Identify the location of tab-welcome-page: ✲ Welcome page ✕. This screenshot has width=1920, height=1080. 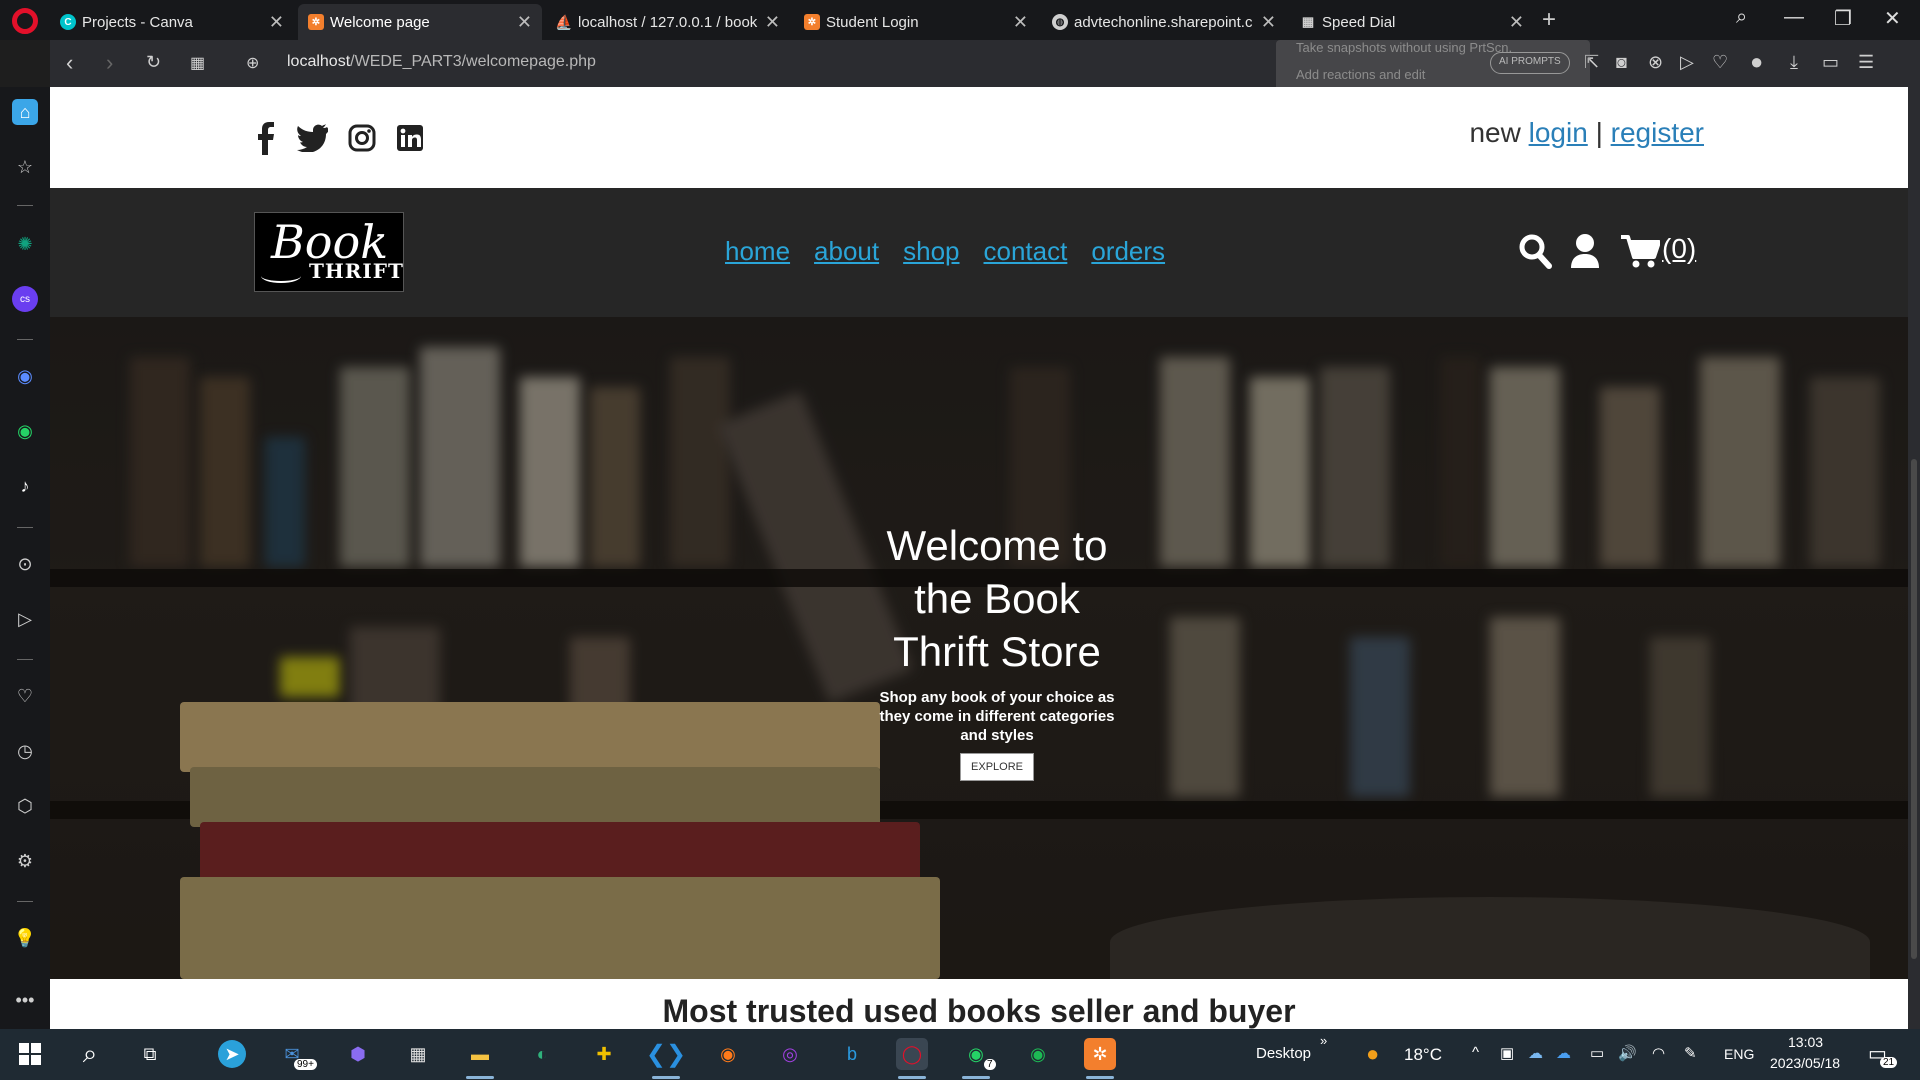
(420, 22).